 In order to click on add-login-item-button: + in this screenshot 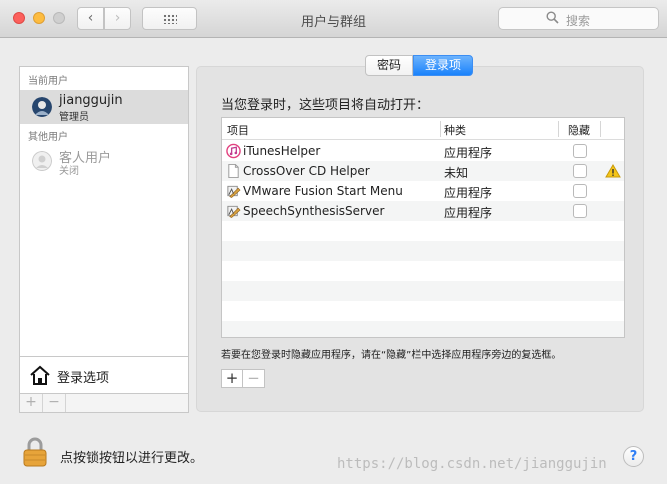, I will do `click(232, 378)`.